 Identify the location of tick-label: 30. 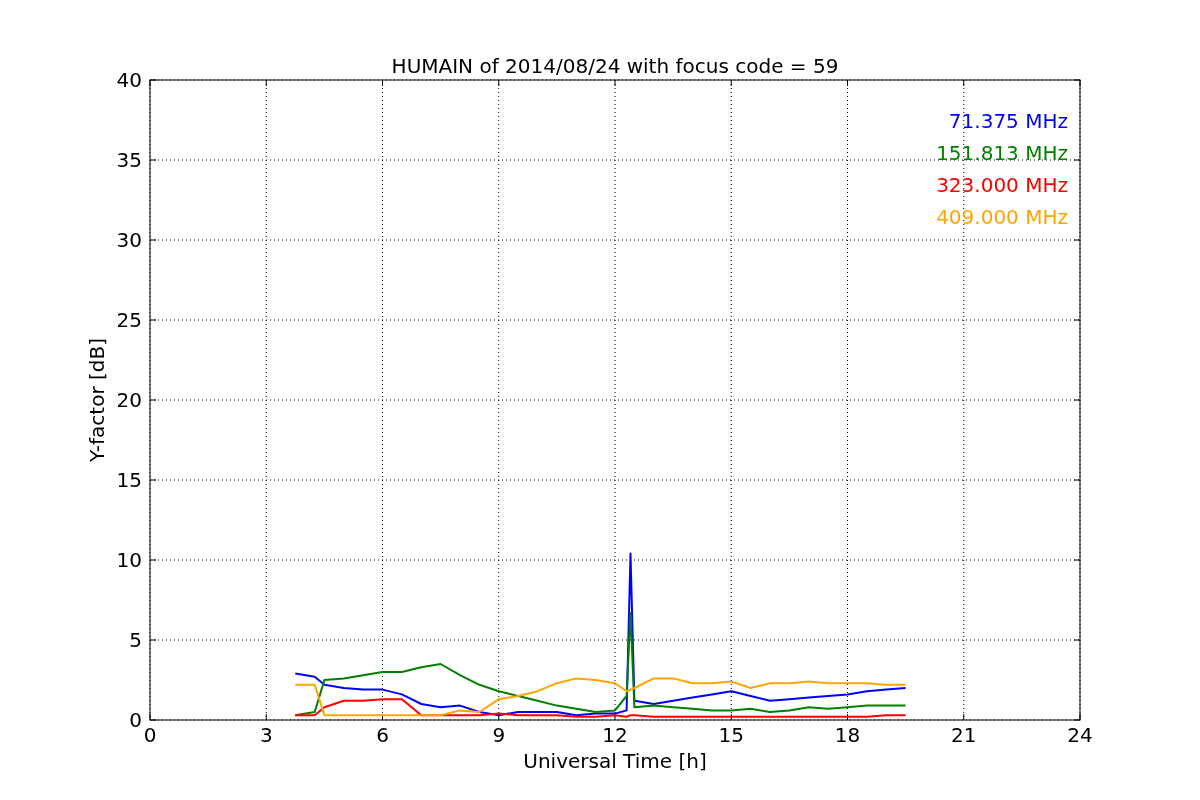
(129, 240).